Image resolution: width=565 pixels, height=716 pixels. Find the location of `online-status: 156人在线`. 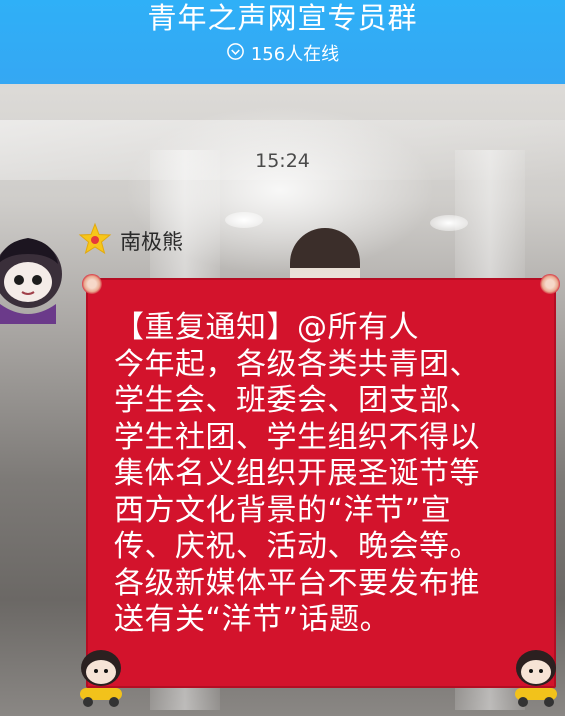

online-status: 156人在线 is located at coordinates (282, 55).